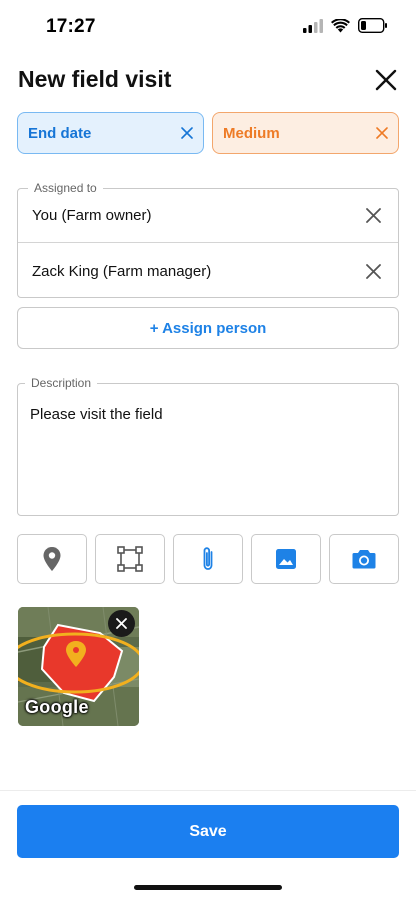  What do you see at coordinates (92, 215) in the screenshot?
I see `assignee-name: You (Farm owner)` at bounding box center [92, 215].